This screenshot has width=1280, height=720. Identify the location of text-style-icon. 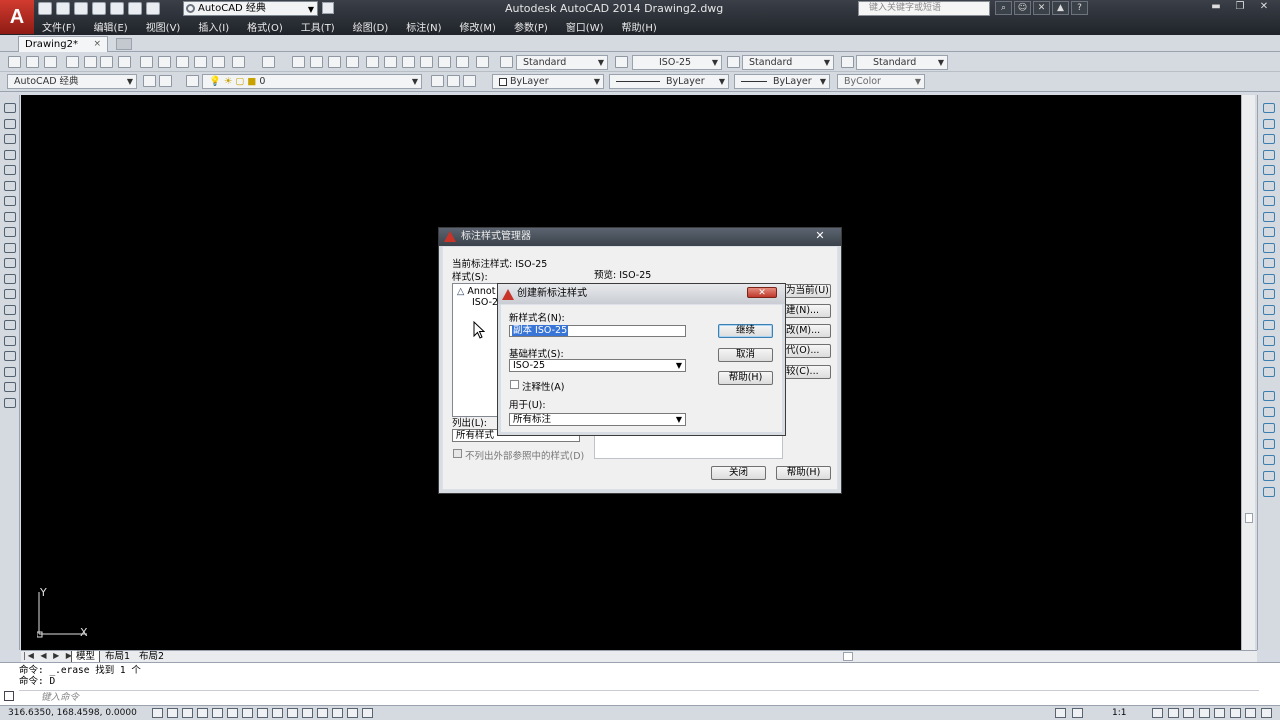
(506, 62).